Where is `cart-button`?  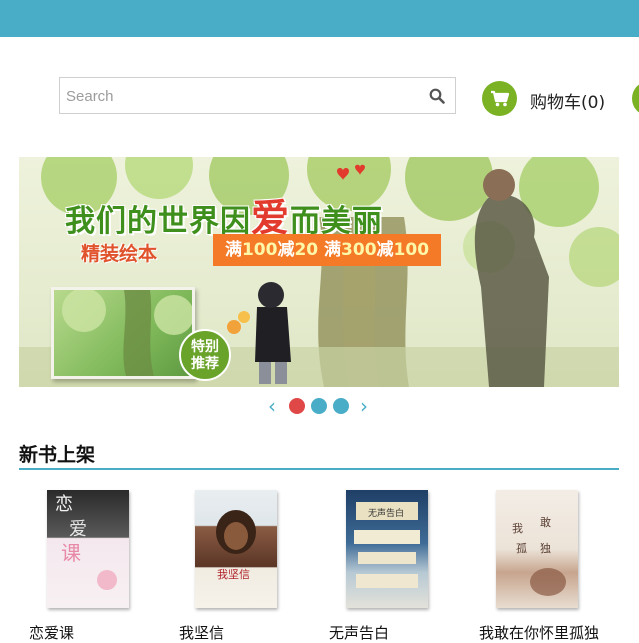
cart-button is located at coordinates (499, 98).